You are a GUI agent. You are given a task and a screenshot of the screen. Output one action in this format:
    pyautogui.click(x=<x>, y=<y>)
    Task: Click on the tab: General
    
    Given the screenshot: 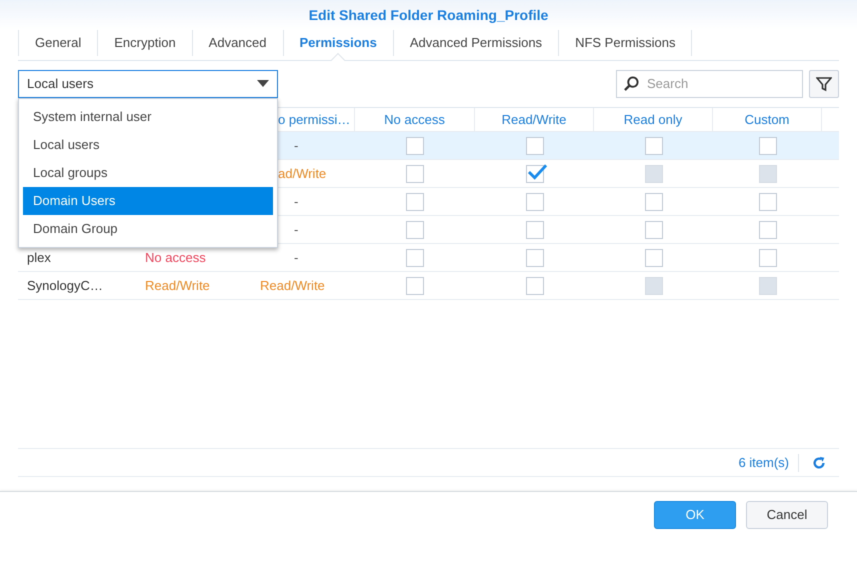 What is the action you would take?
    pyautogui.click(x=58, y=43)
    